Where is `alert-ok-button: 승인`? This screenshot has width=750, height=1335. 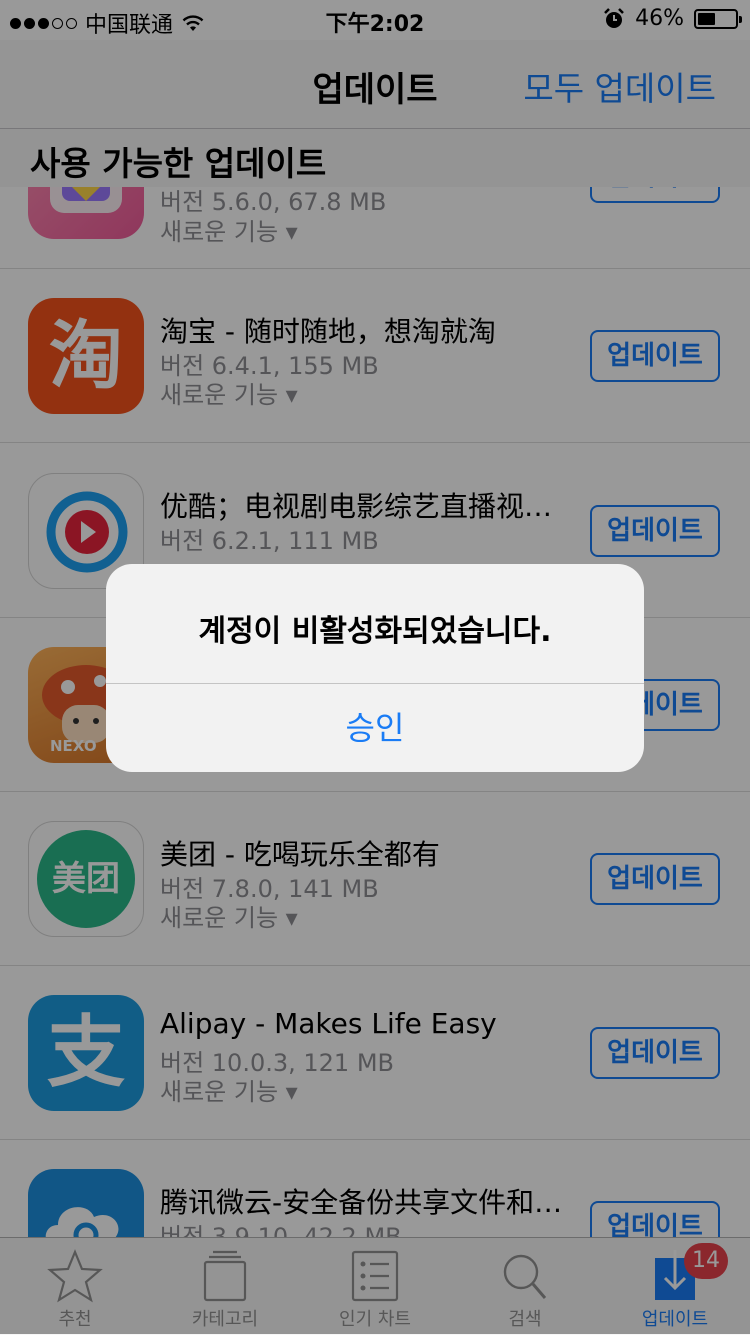 alert-ok-button: 승인 is located at coordinates (375, 728).